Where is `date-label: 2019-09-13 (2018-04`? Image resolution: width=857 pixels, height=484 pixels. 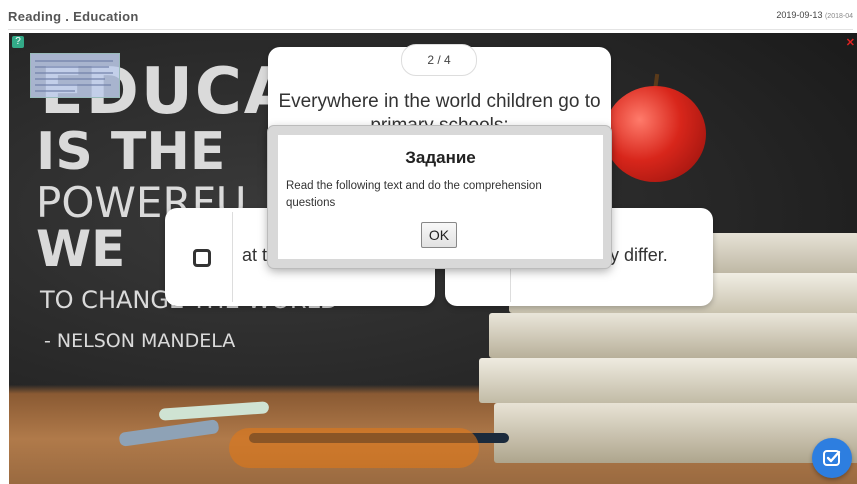
date-label: 2019-09-13 (2018-04 is located at coordinates (814, 15).